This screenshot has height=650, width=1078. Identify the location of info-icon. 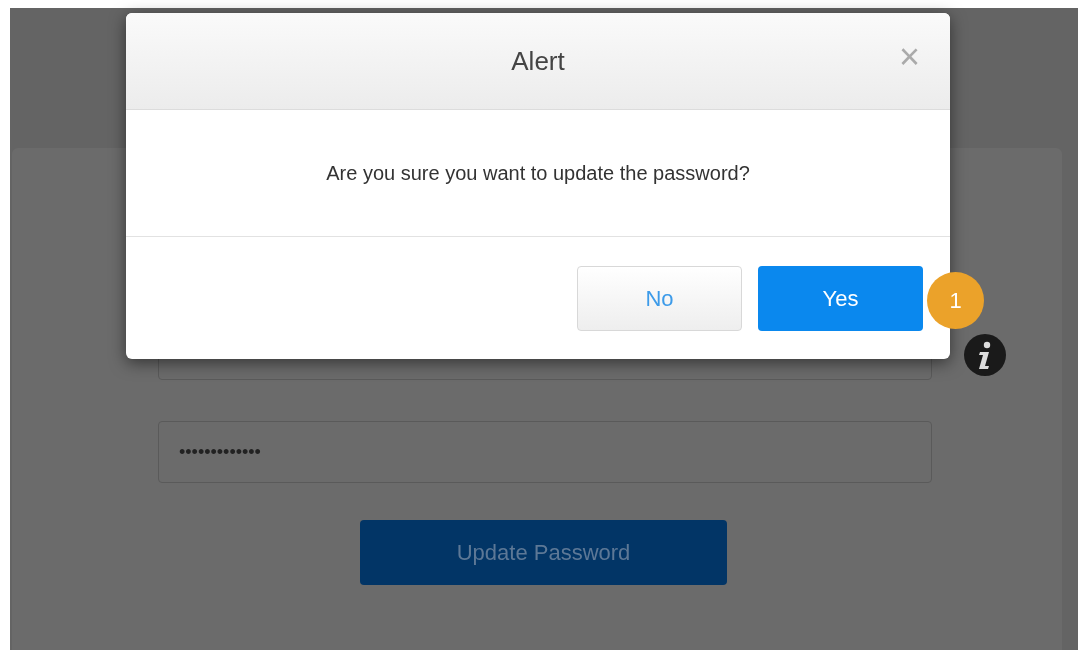
(985, 355).